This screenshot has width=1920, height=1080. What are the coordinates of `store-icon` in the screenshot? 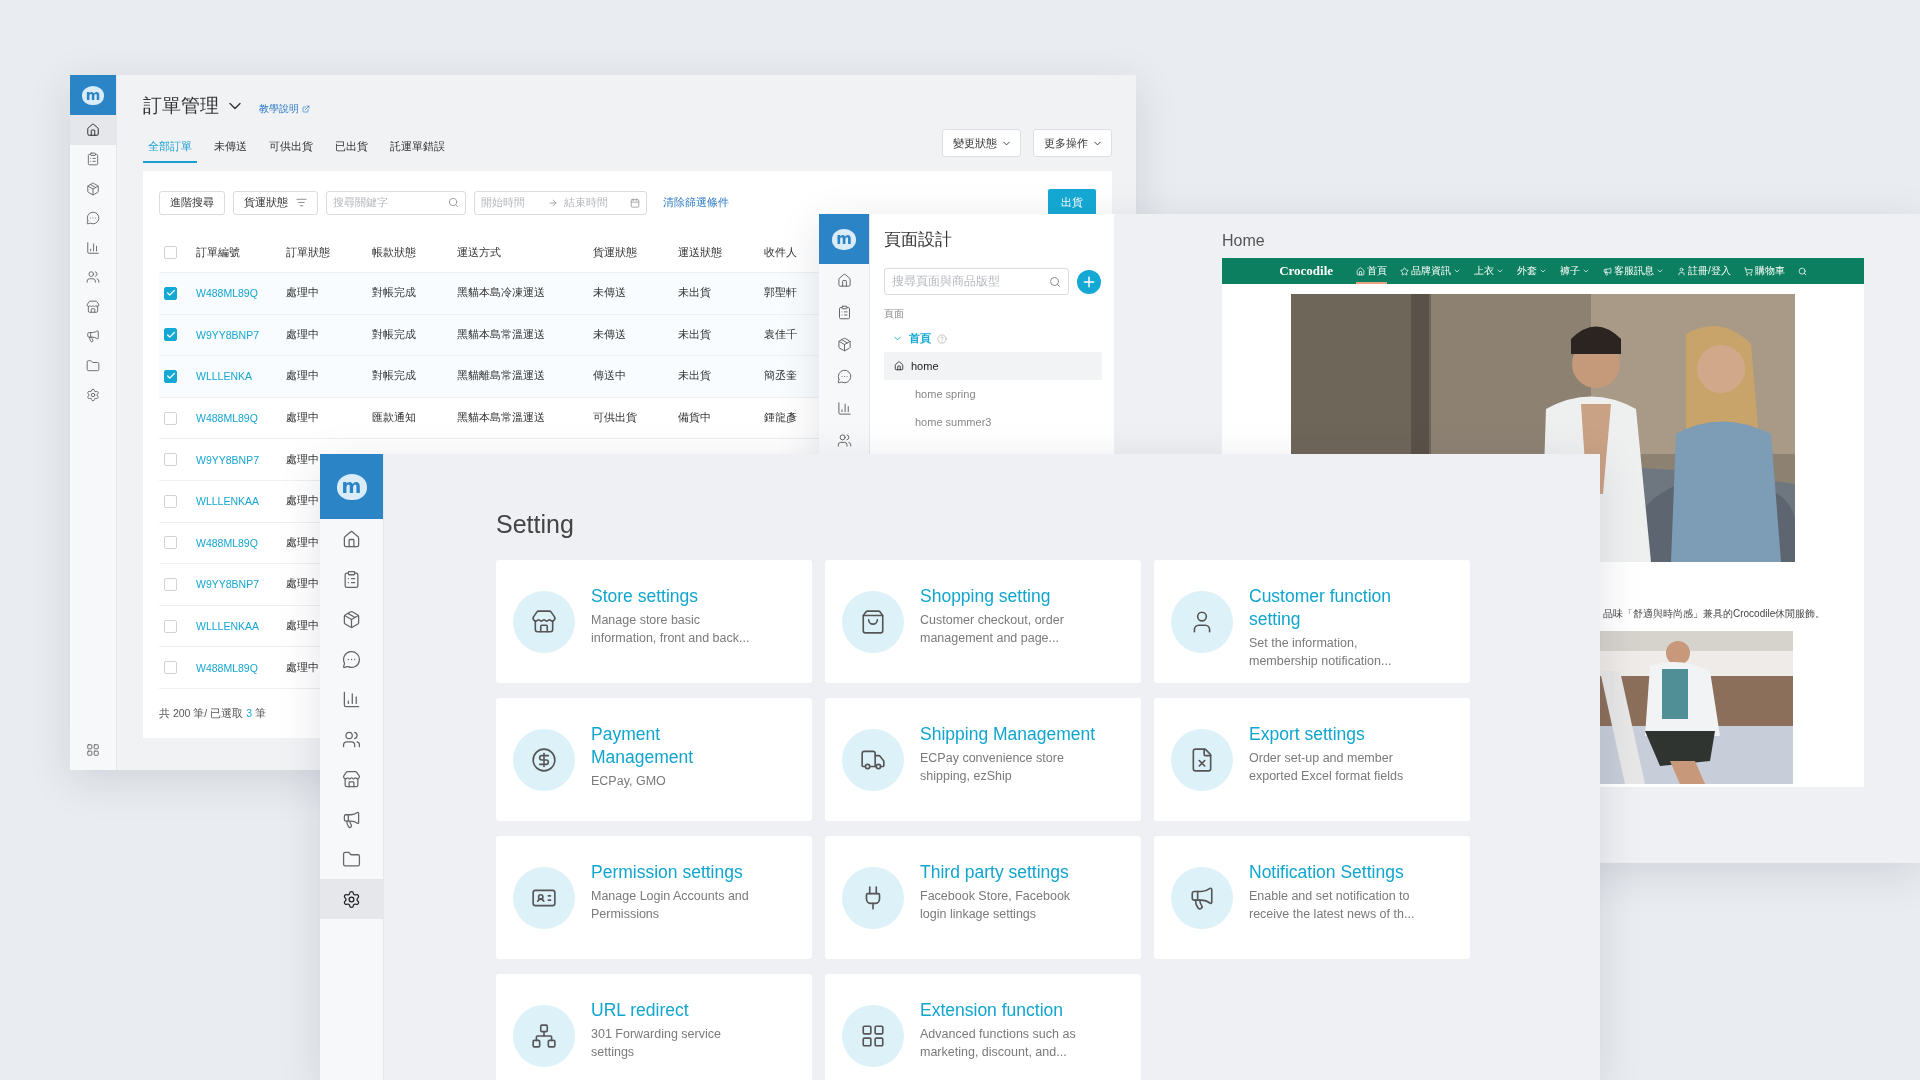 It's located at (544, 621).